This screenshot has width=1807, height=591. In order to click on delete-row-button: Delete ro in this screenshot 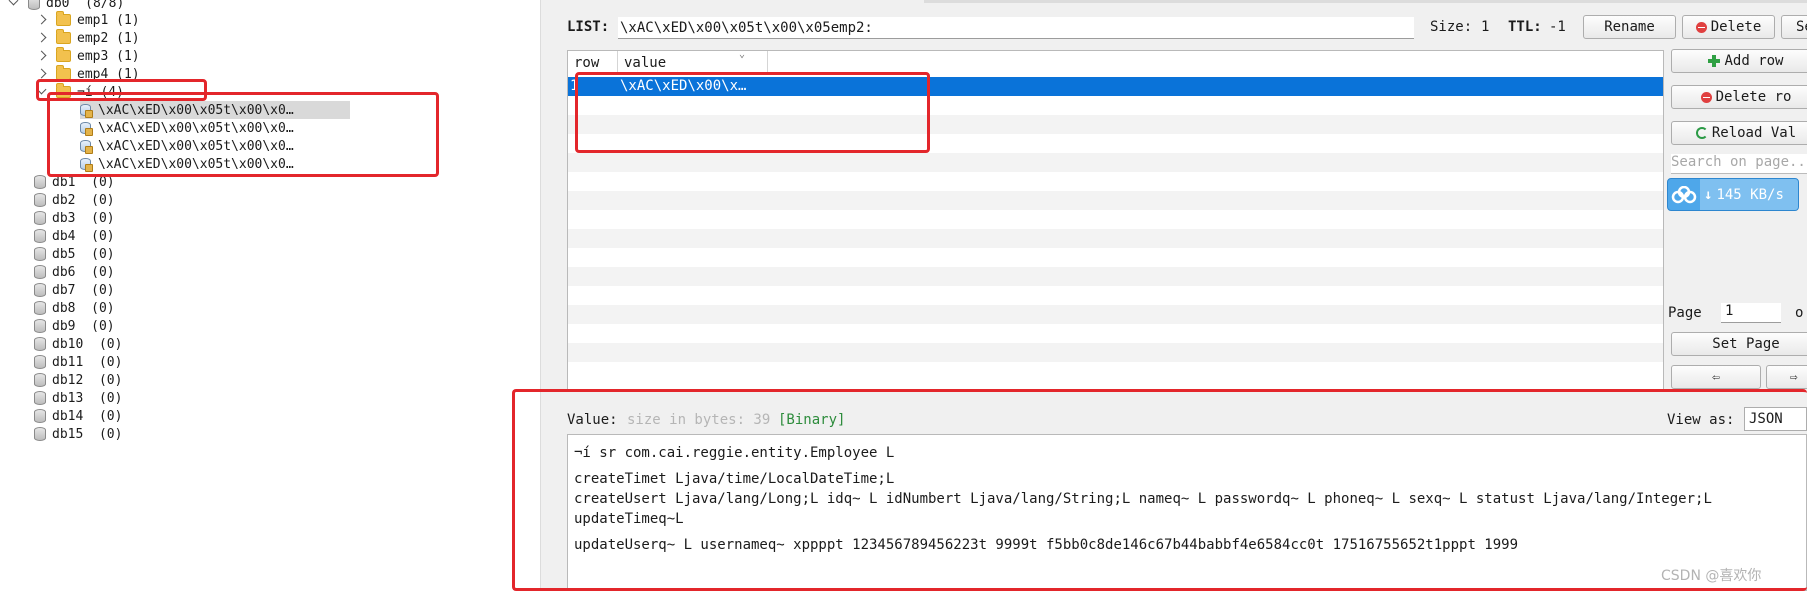, I will do `click(1739, 97)`.